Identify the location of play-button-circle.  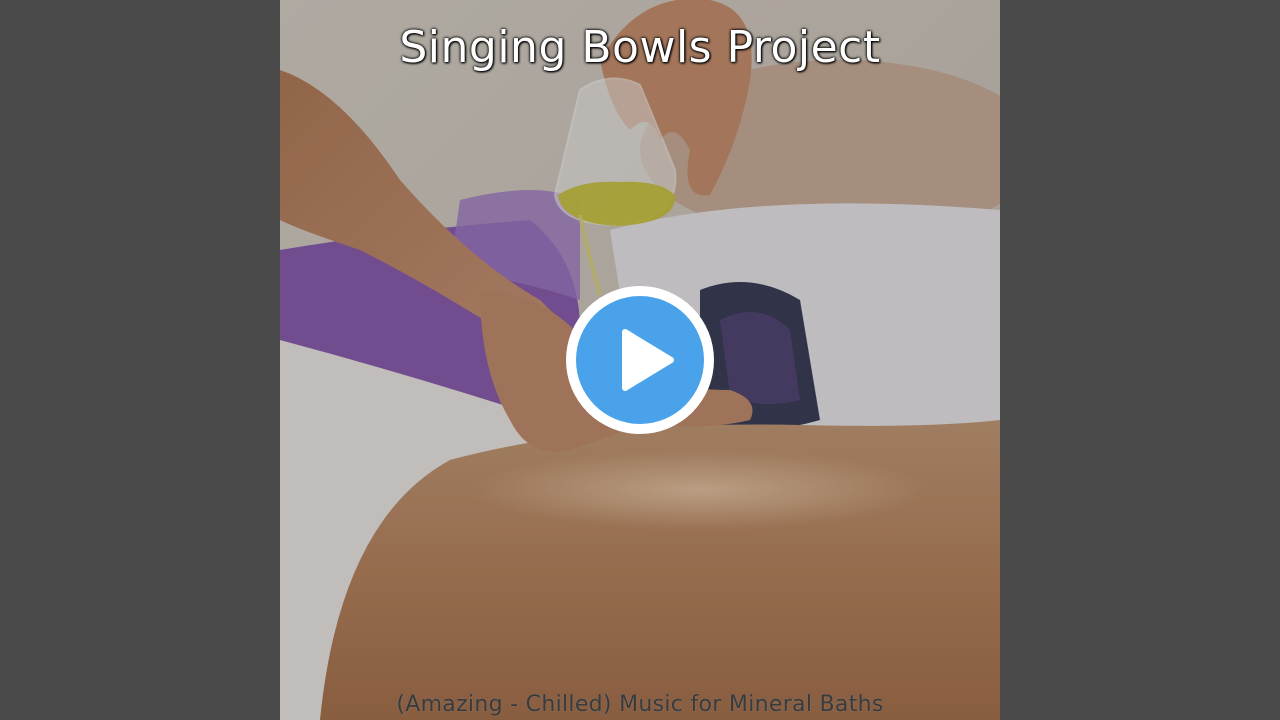
(640, 360).